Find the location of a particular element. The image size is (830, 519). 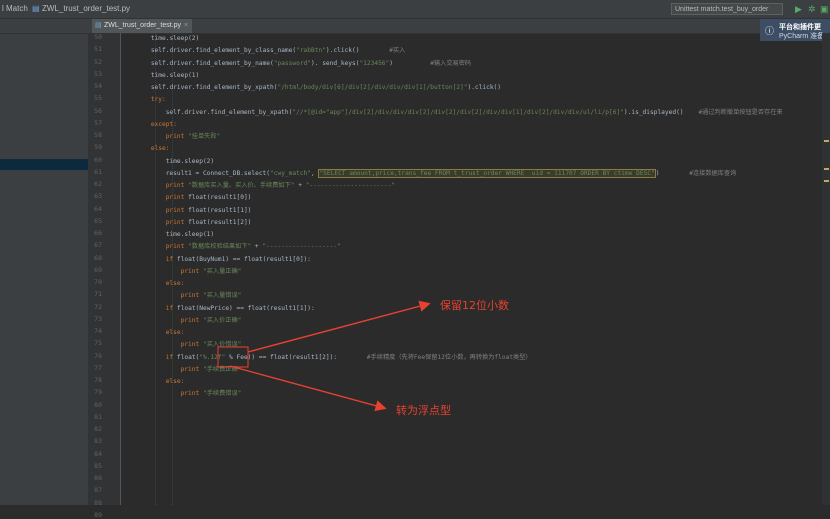

line-number: 89 is located at coordinates (98, 514).